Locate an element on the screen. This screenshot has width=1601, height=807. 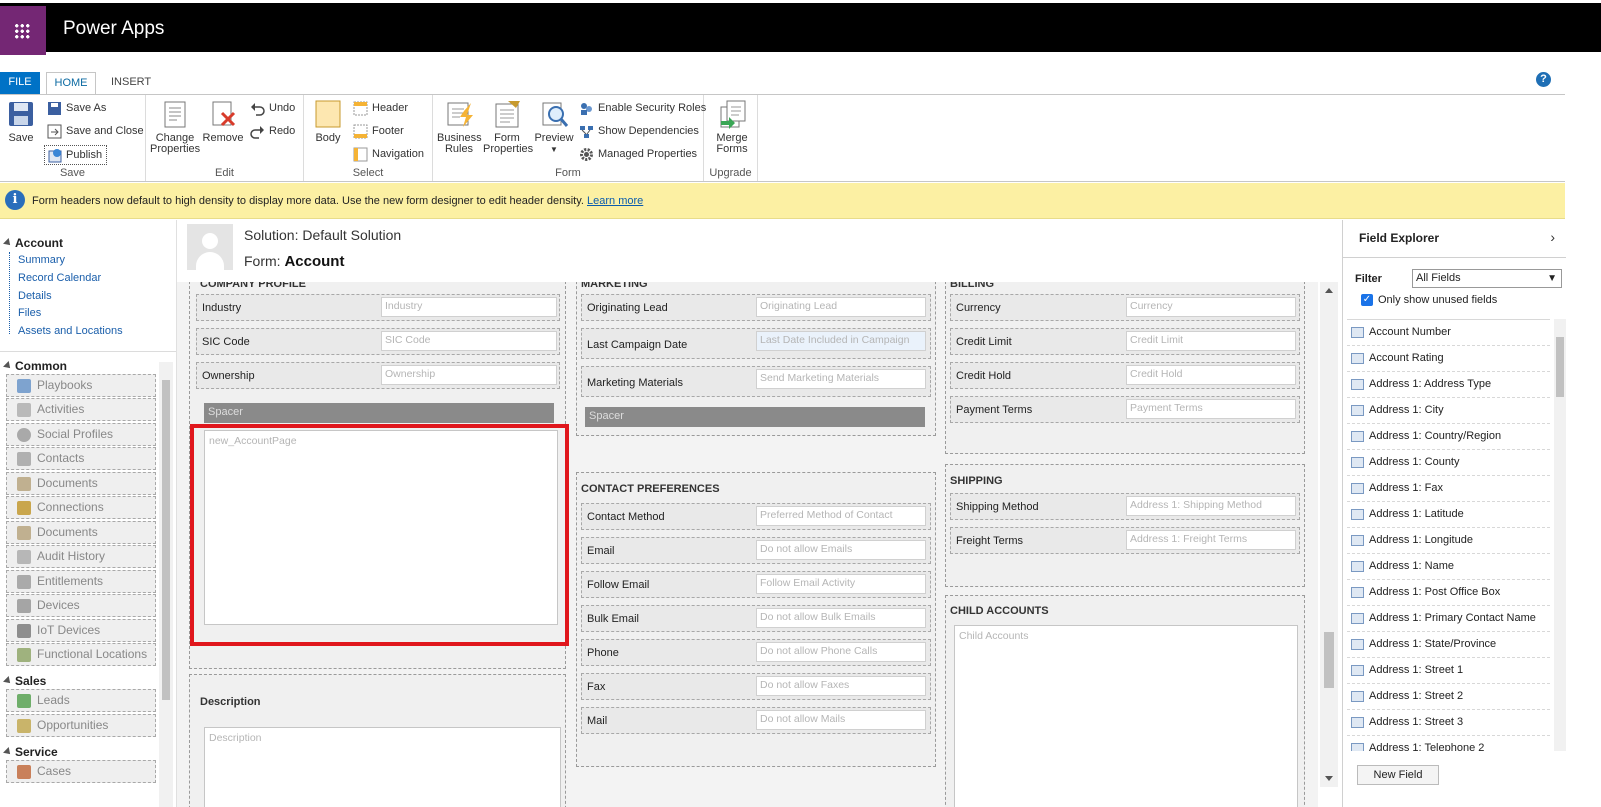
nav-item-devices: Devices is located at coordinates (81, 605).